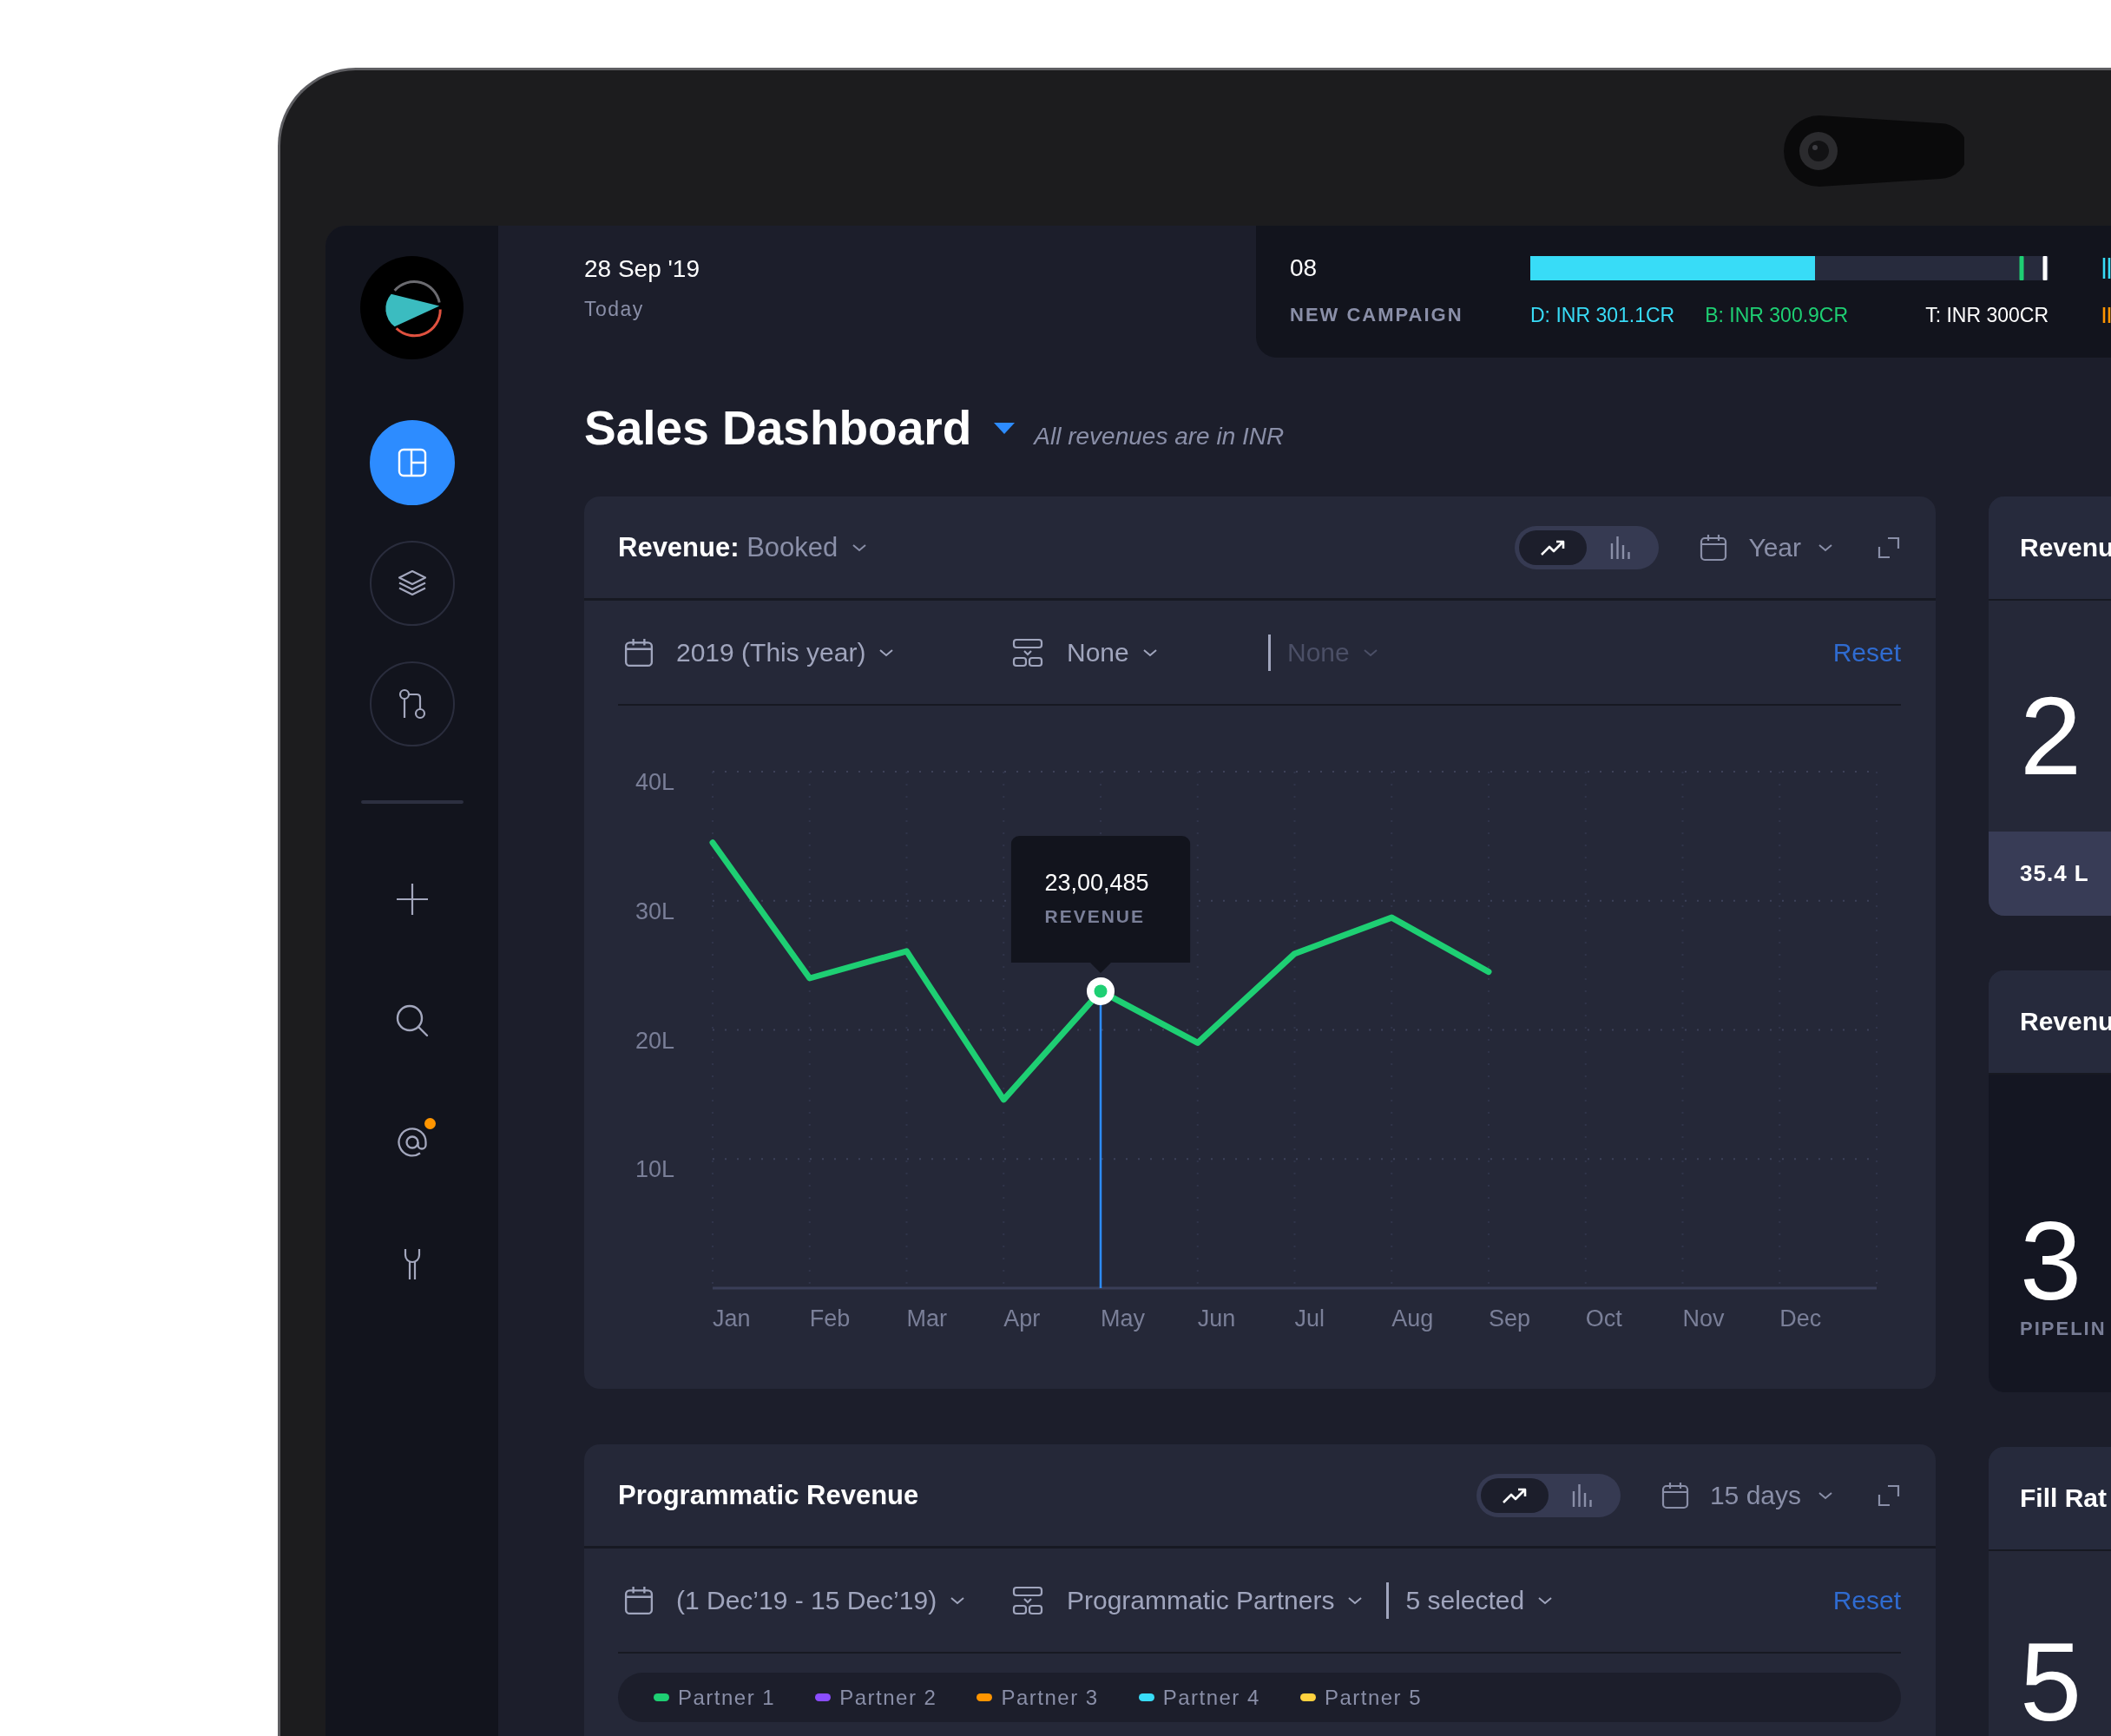  I want to click on date-text: 28 Sep '19, so click(642, 269).